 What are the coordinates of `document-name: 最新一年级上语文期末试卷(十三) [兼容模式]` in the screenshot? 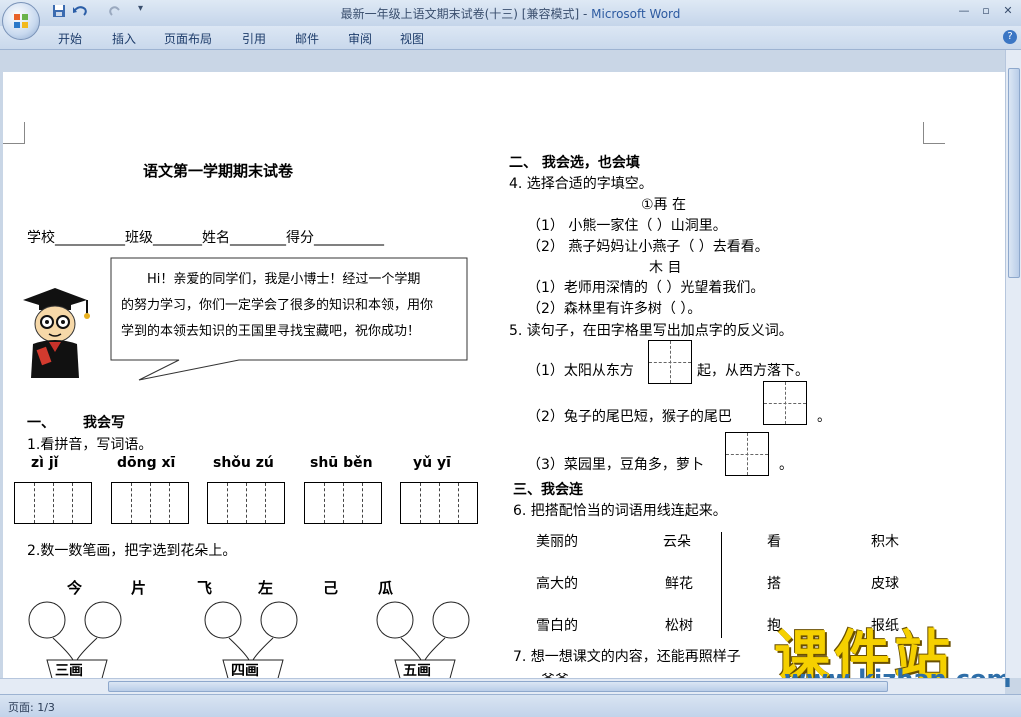 It's located at (460, 14).